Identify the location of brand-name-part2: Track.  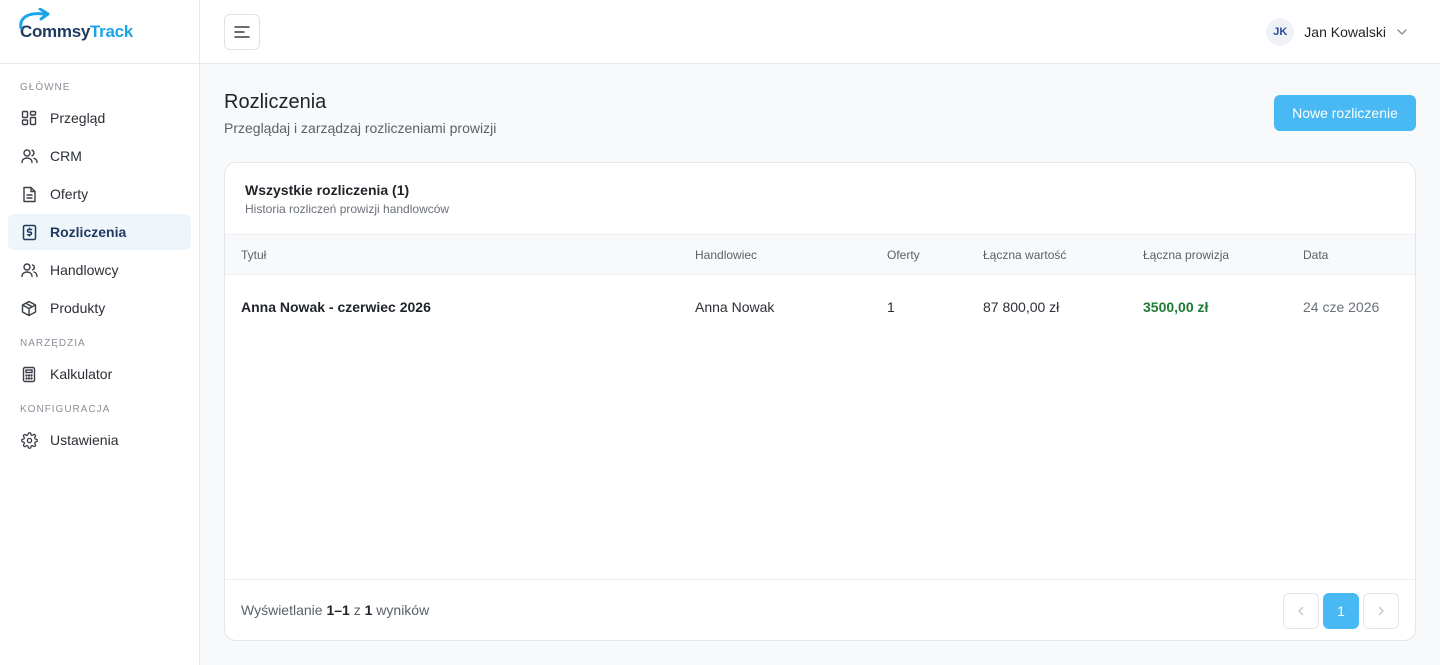
(111, 31).